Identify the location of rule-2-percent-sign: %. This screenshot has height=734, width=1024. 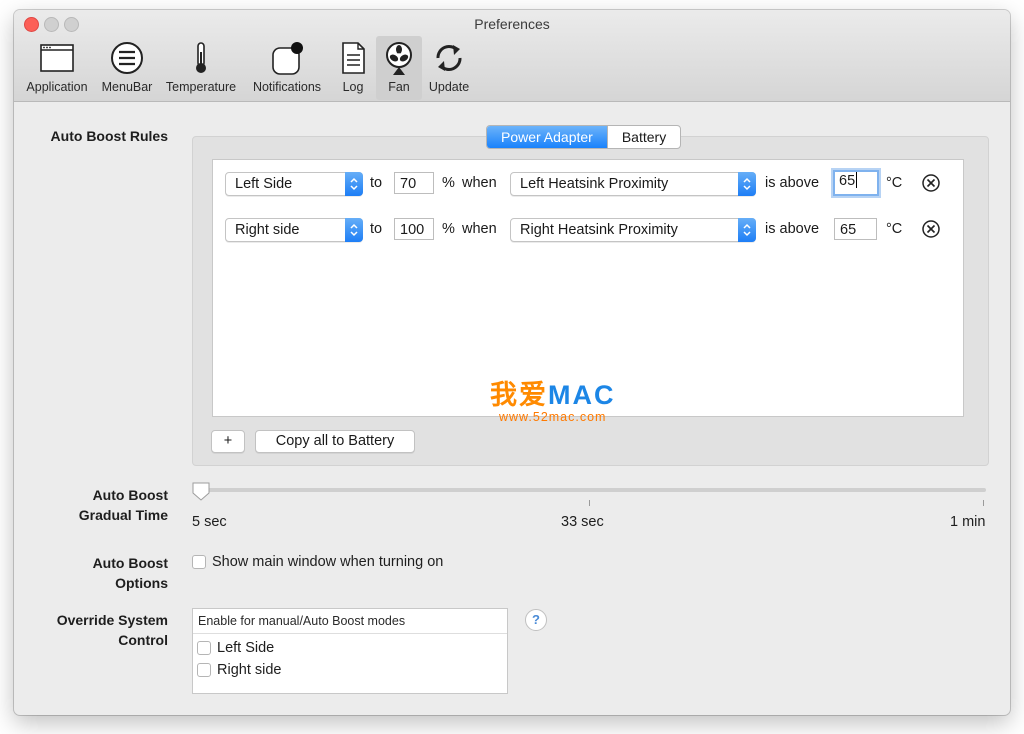
(448, 229).